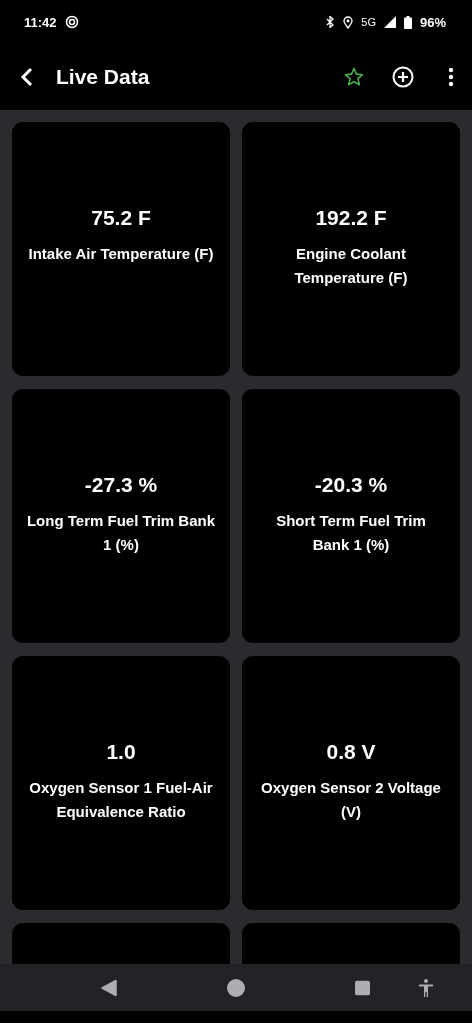 The image size is (472, 1023). Describe the element at coordinates (351, 218) in the screenshot. I see `reading-value: 192.2 F` at that location.